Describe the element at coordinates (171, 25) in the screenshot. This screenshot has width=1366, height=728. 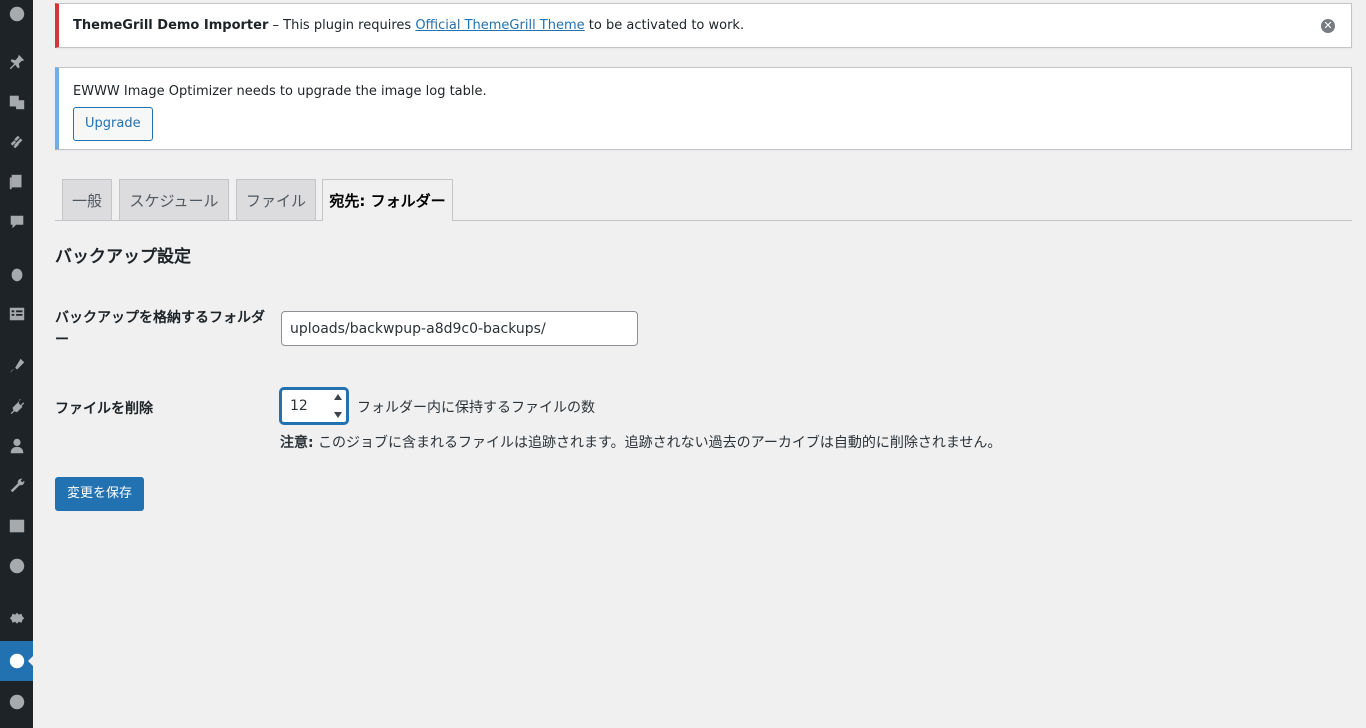
I see `notice-plugin-name: ThemeGrill Demo Importer` at that location.